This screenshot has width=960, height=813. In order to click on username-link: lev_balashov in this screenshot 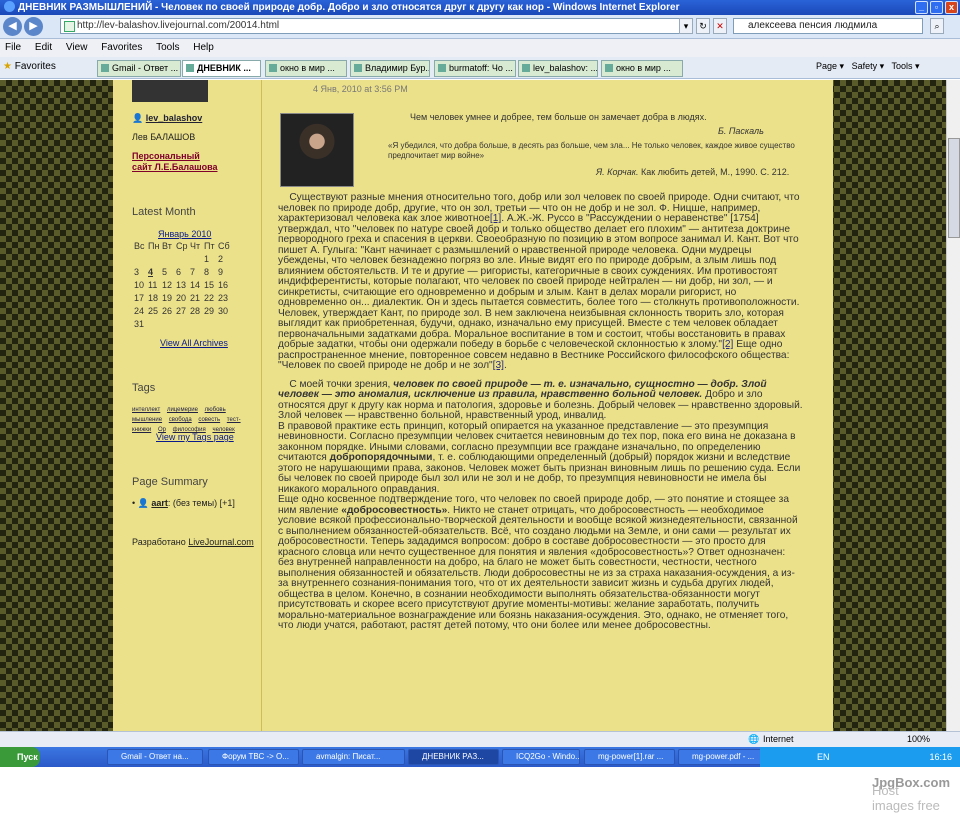, I will do `click(174, 118)`.